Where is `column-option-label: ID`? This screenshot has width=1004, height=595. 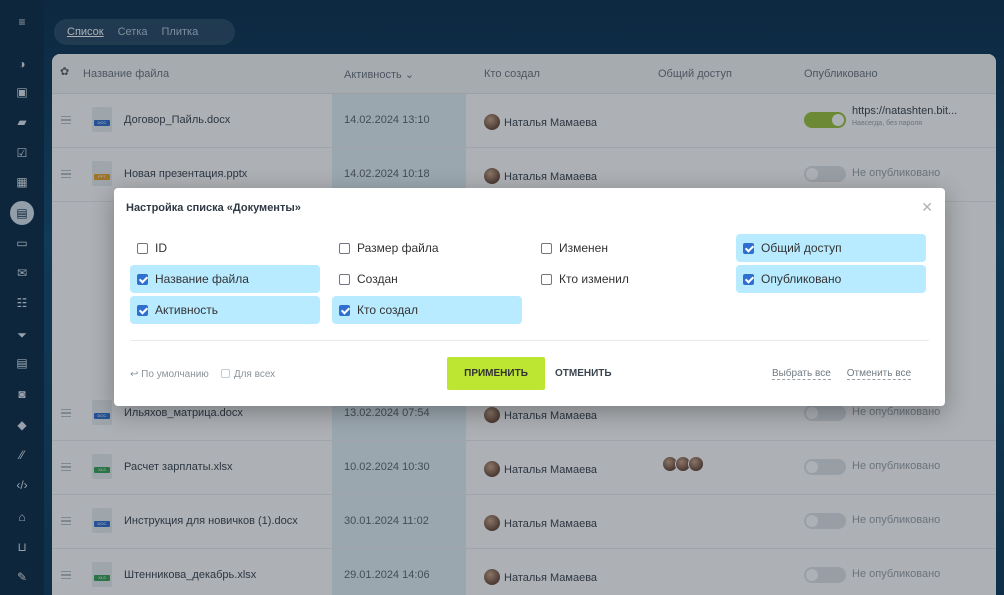
column-option-label: ID is located at coordinates (161, 248).